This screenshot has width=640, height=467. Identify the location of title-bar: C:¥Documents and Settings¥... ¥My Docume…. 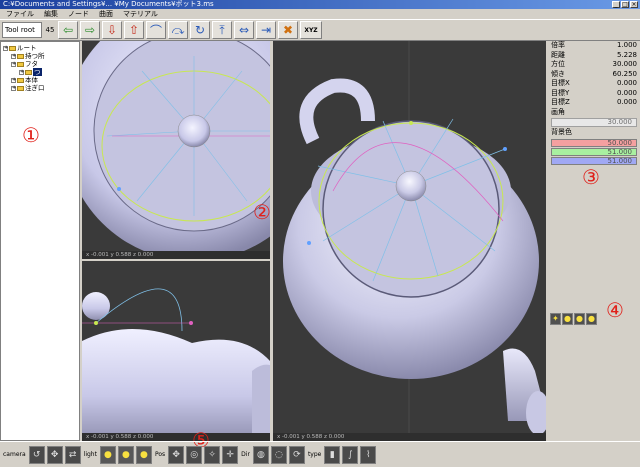
(320, 4).